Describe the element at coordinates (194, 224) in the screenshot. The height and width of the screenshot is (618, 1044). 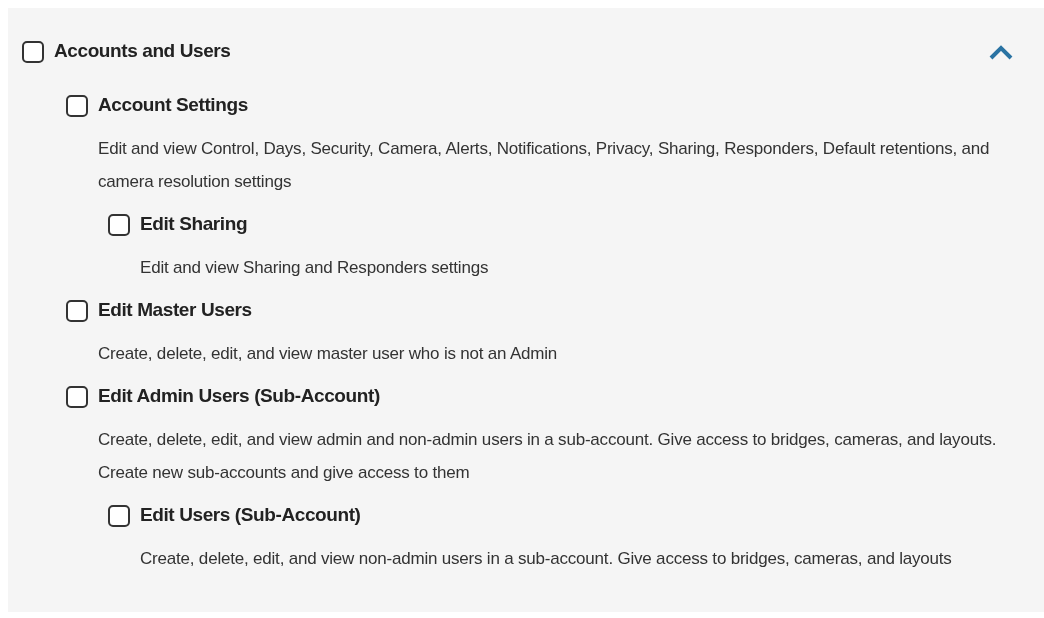
I see `permission-title: Edit Sharing` at that location.